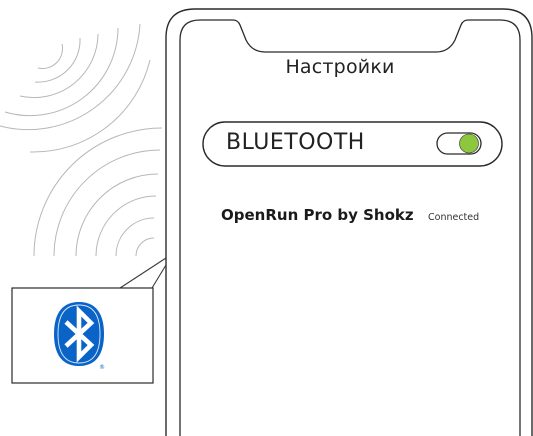  I want to click on bluetooth-toggle-switch, so click(459, 143).